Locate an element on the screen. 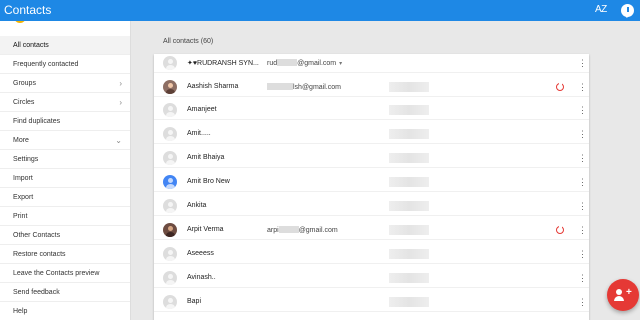 The height and width of the screenshot is (320, 640). sidebar-item-label: Other Contacts is located at coordinates (37, 235).